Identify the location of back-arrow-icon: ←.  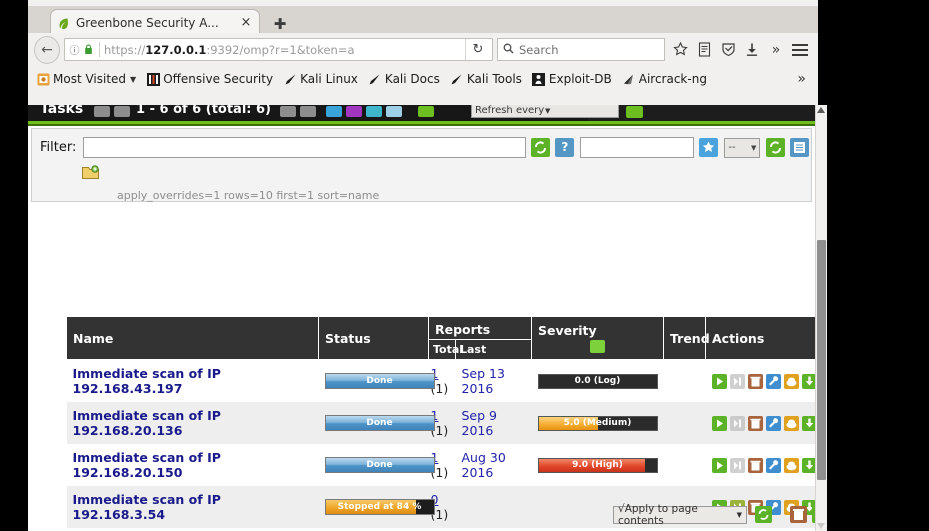
(47, 49).